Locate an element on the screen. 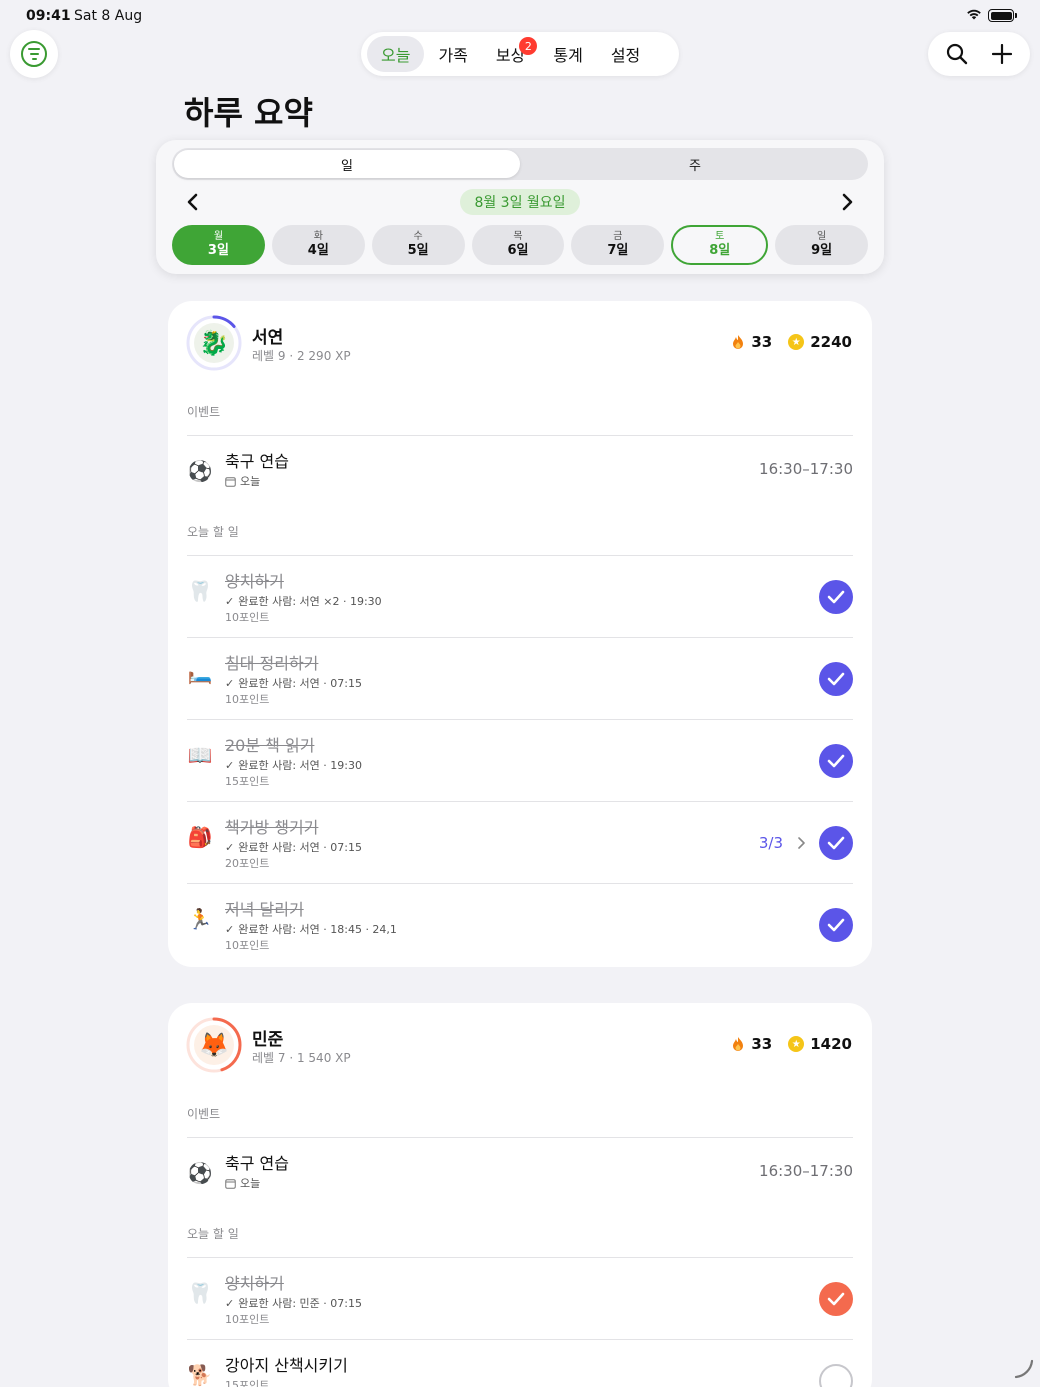 This screenshot has width=1040, height=1387. member-stats: 33 ★ 2240 is located at coordinates (791, 342).